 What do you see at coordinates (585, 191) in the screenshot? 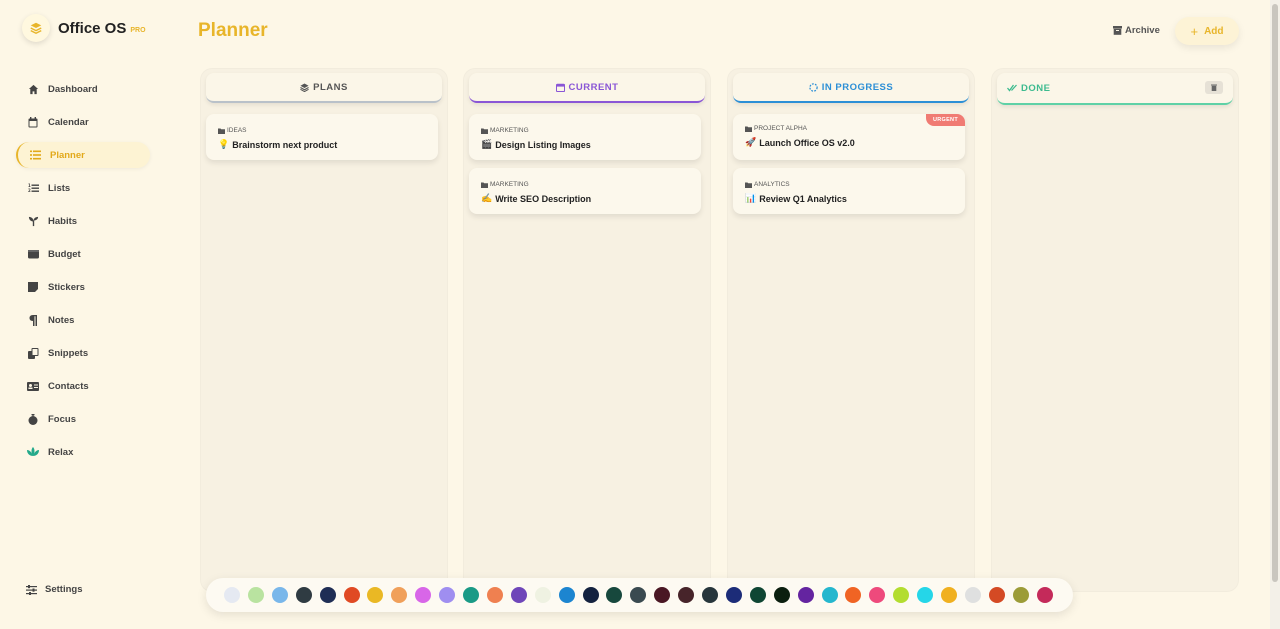
I see `task-card: MARKETING ✍️ Write SEO Description` at bounding box center [585, 191].